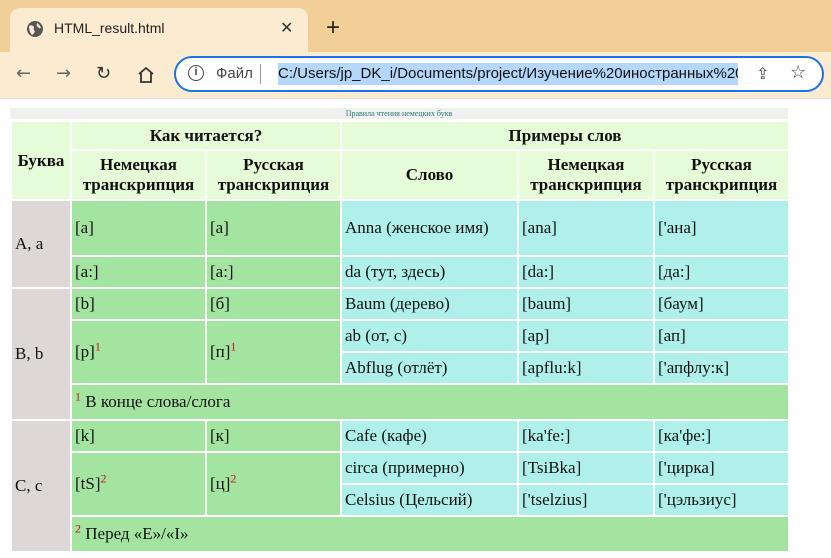 Image resolution: width=831 pixels, height=558 pixels. What do you see at coordinates (273, 484) in the screenshot?
I see `russian-transcription: [ц]2` at bounding box center [273, 484].